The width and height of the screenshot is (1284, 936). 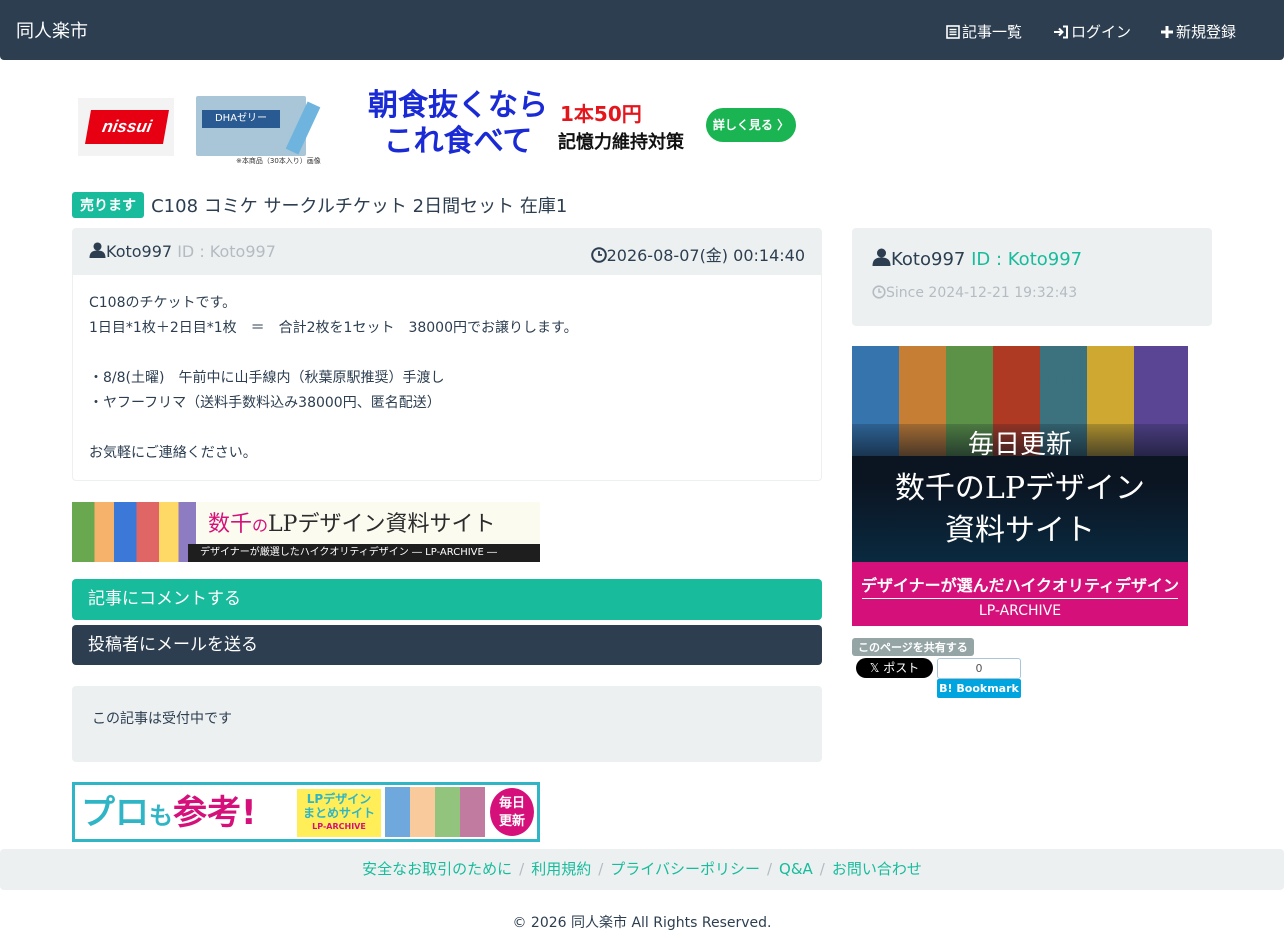 I want to click on post-date: 2026-08-07(金) 00:14:40, so click(x=697, y=254).